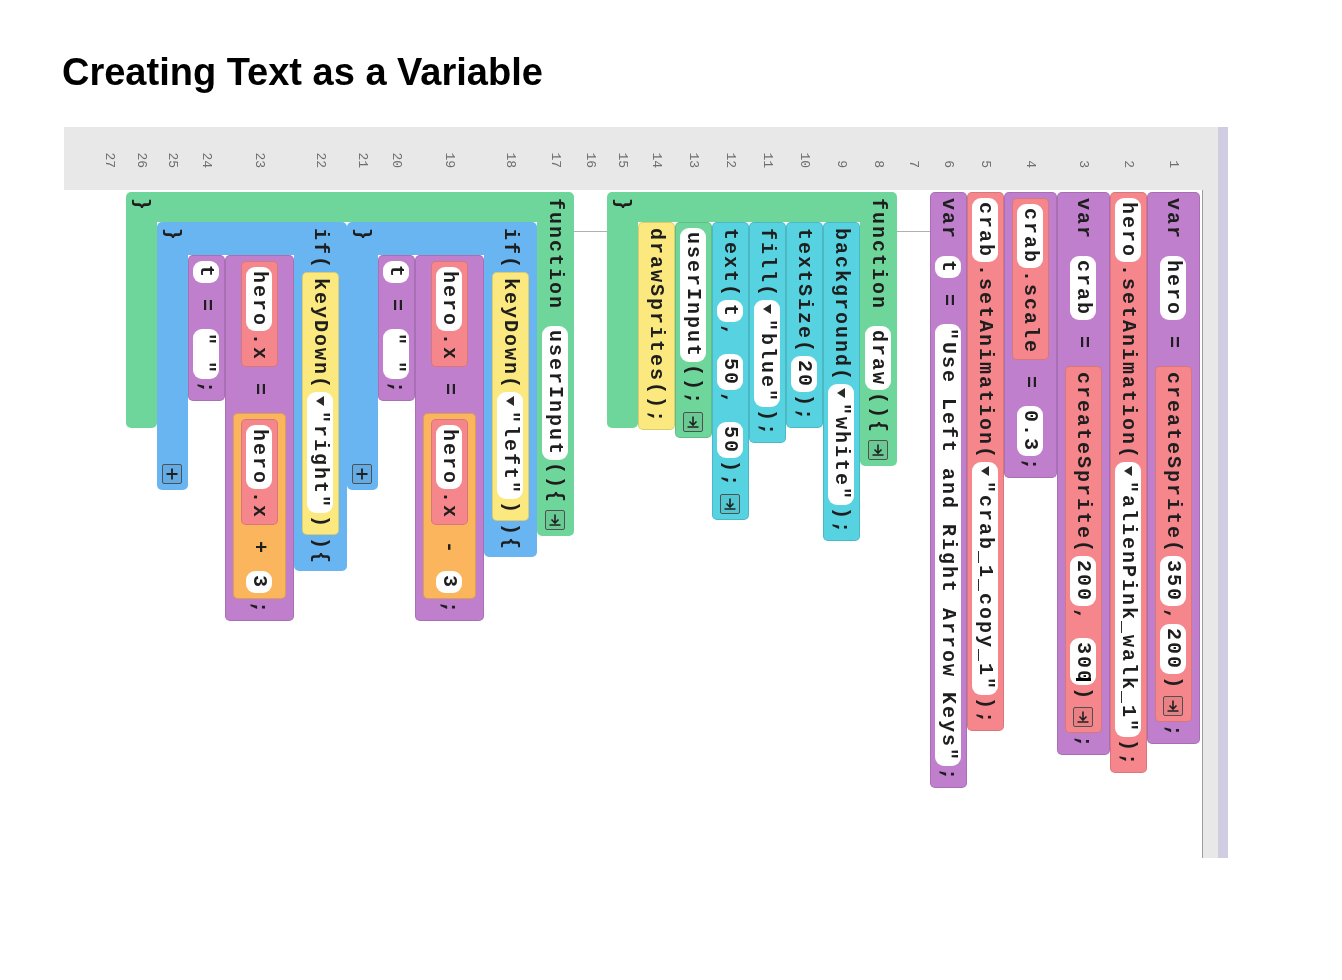 The width and height of the screenshot is (1342, 980). What do you see at coordinates (841, 445) in the screenshot?
I see `dropdown-slot: "white"` at bounding box center [841, 445].